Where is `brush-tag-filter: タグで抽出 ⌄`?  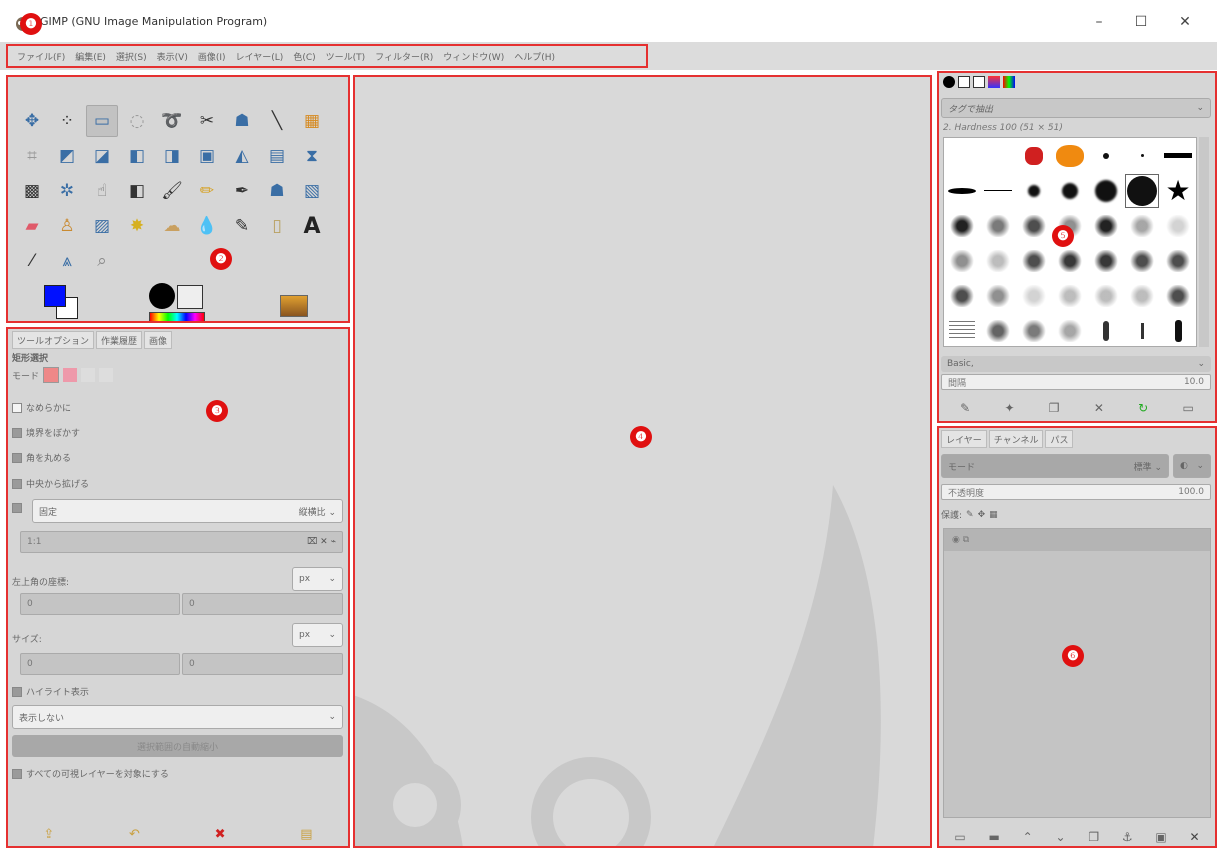 brush-tag-filter: タグで抽出 ⌄ is located at coordinates (1076, 108).